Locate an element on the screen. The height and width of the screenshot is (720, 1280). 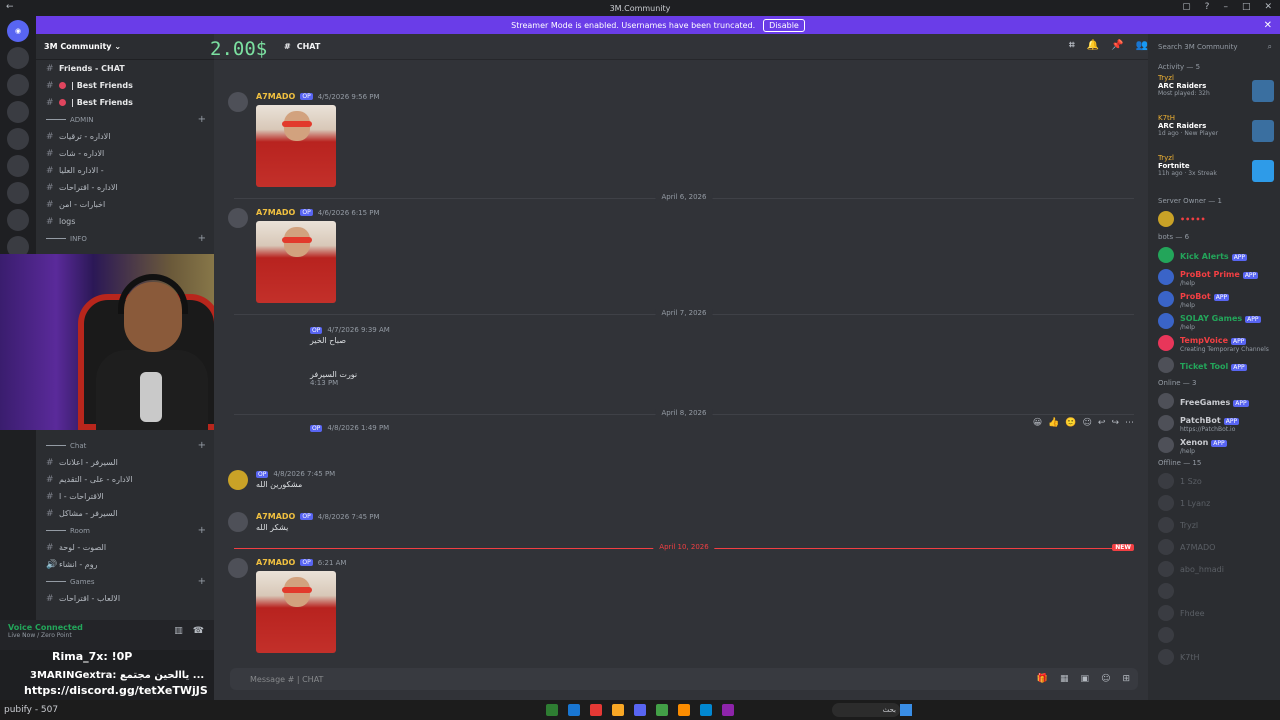
windows-start-icon is located at coordinates (906, 710).